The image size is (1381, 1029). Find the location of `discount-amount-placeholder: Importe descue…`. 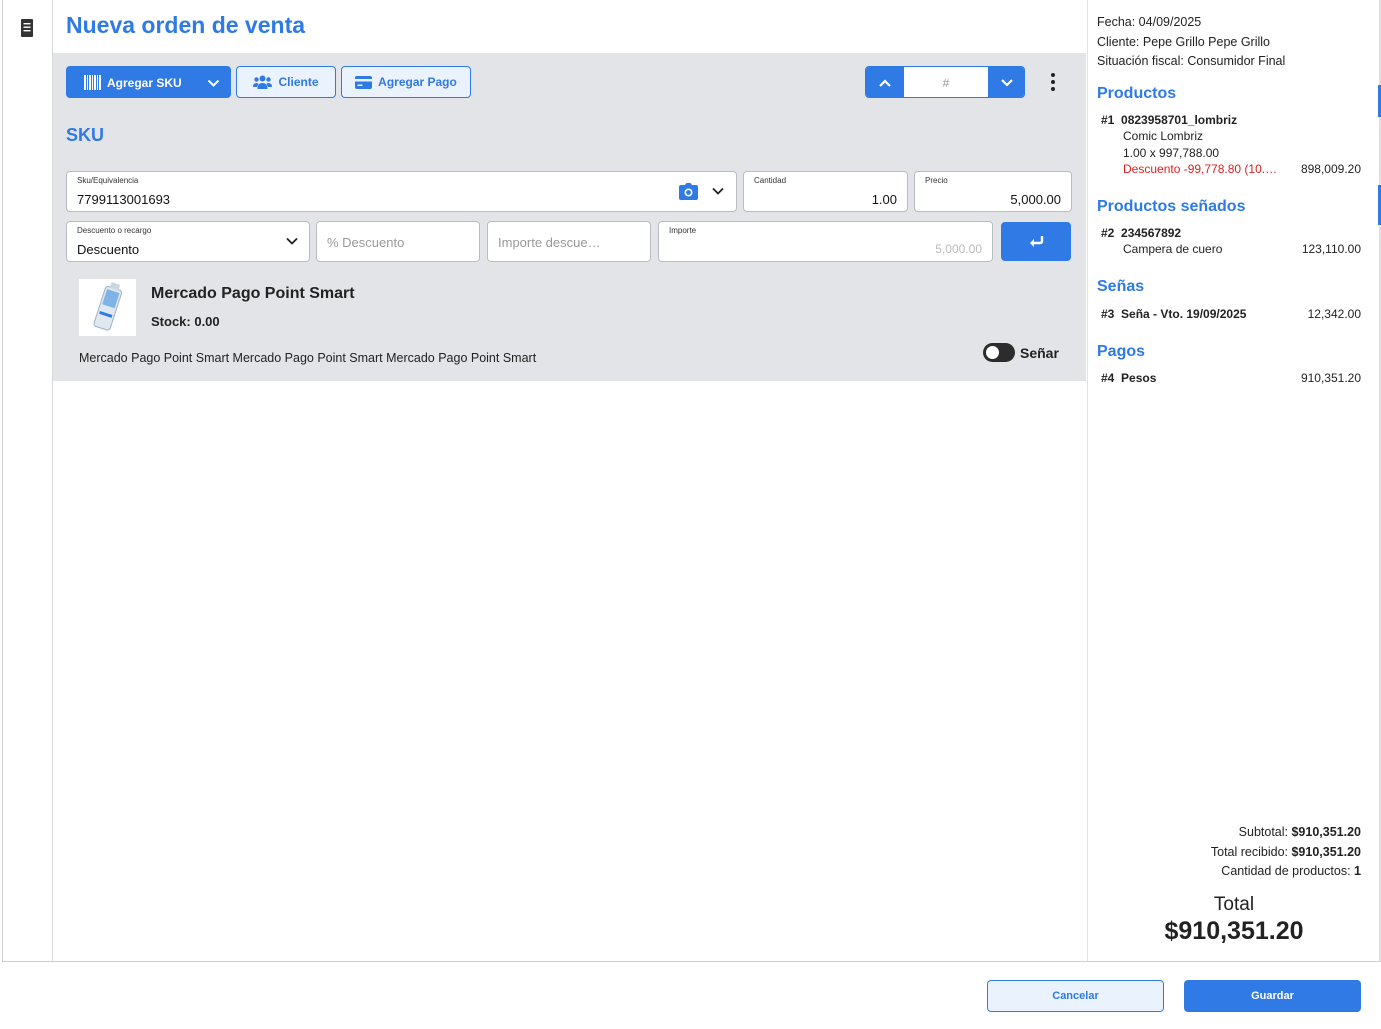

discount-amount-placeholder: Importe descue… is located at coordinates (549, 242).